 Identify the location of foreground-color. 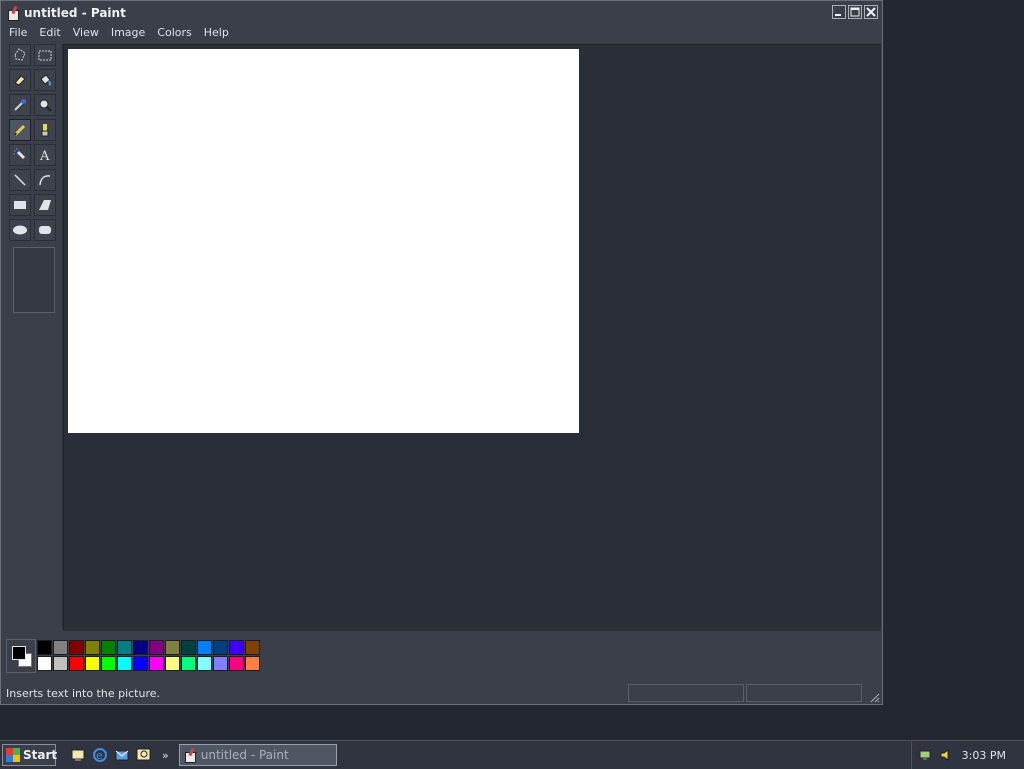
(19, 653).